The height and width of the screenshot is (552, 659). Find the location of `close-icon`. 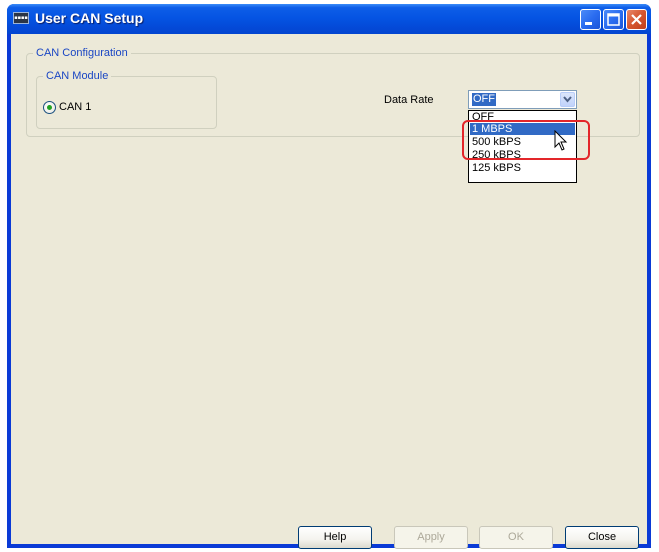

close-icon is located at coordinates (636, 19).